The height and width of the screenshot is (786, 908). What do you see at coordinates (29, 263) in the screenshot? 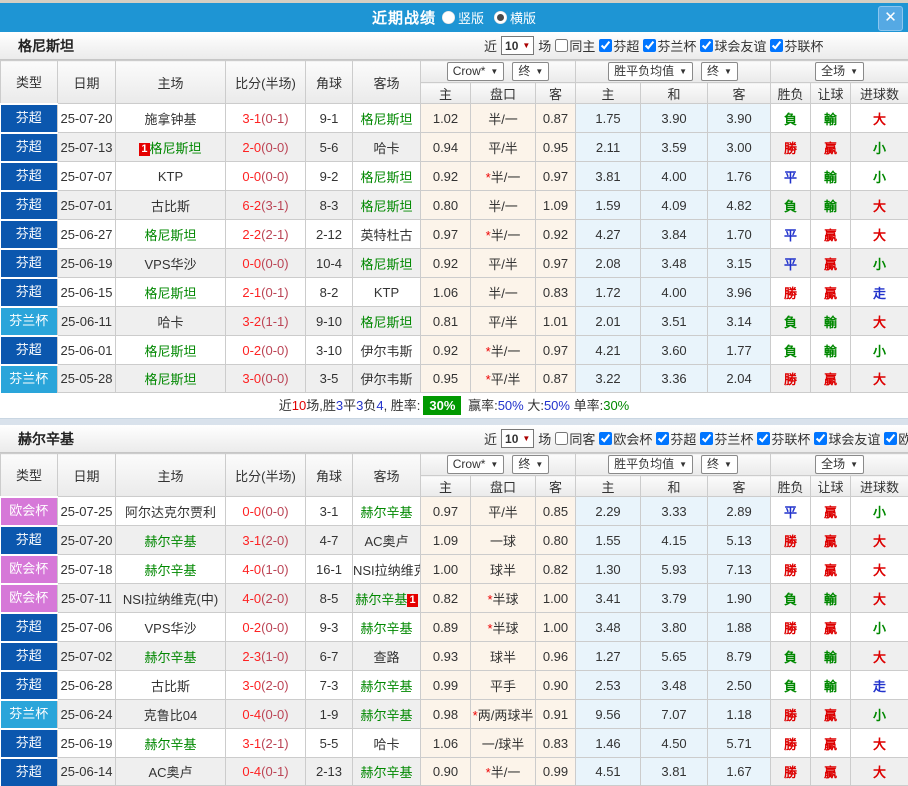
I see `league-badge: 芬超` at bounding box center [29, 263].